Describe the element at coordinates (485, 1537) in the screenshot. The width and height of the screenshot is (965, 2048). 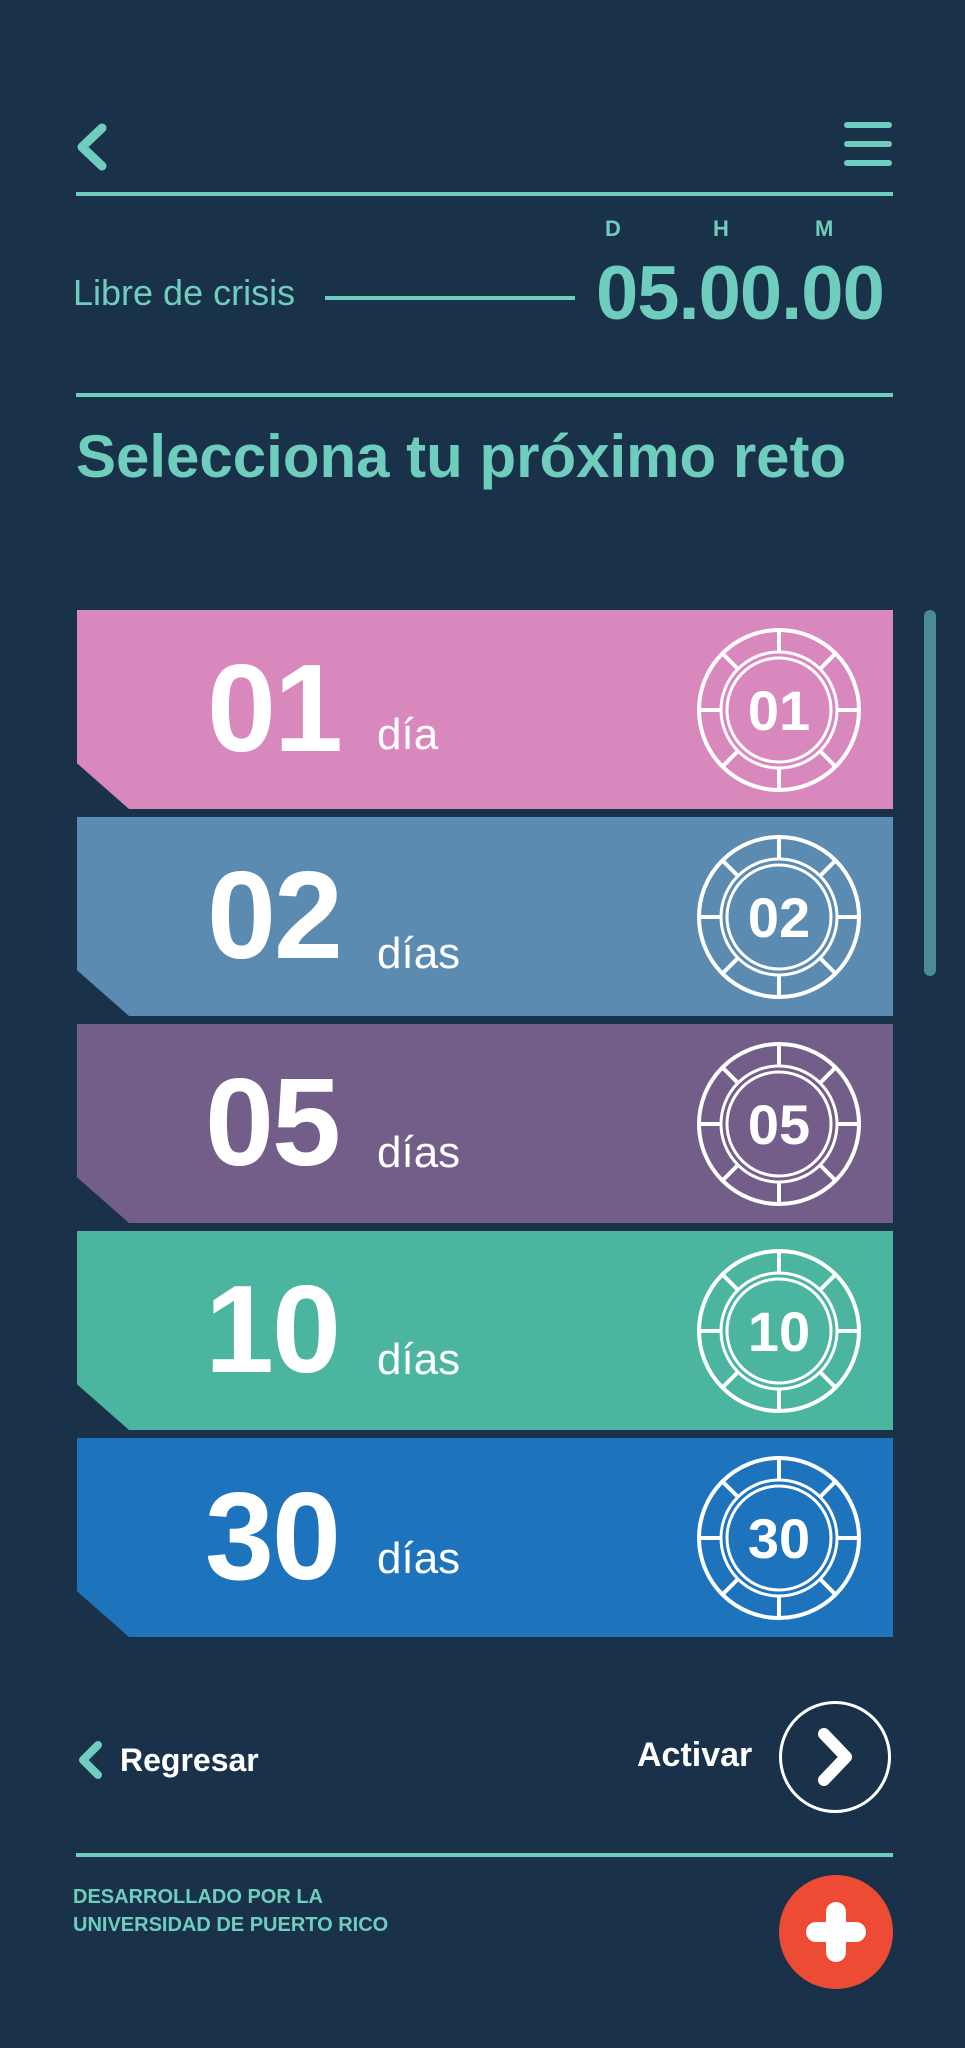
I see `challenge-card-30: 30 días 30` at that location.